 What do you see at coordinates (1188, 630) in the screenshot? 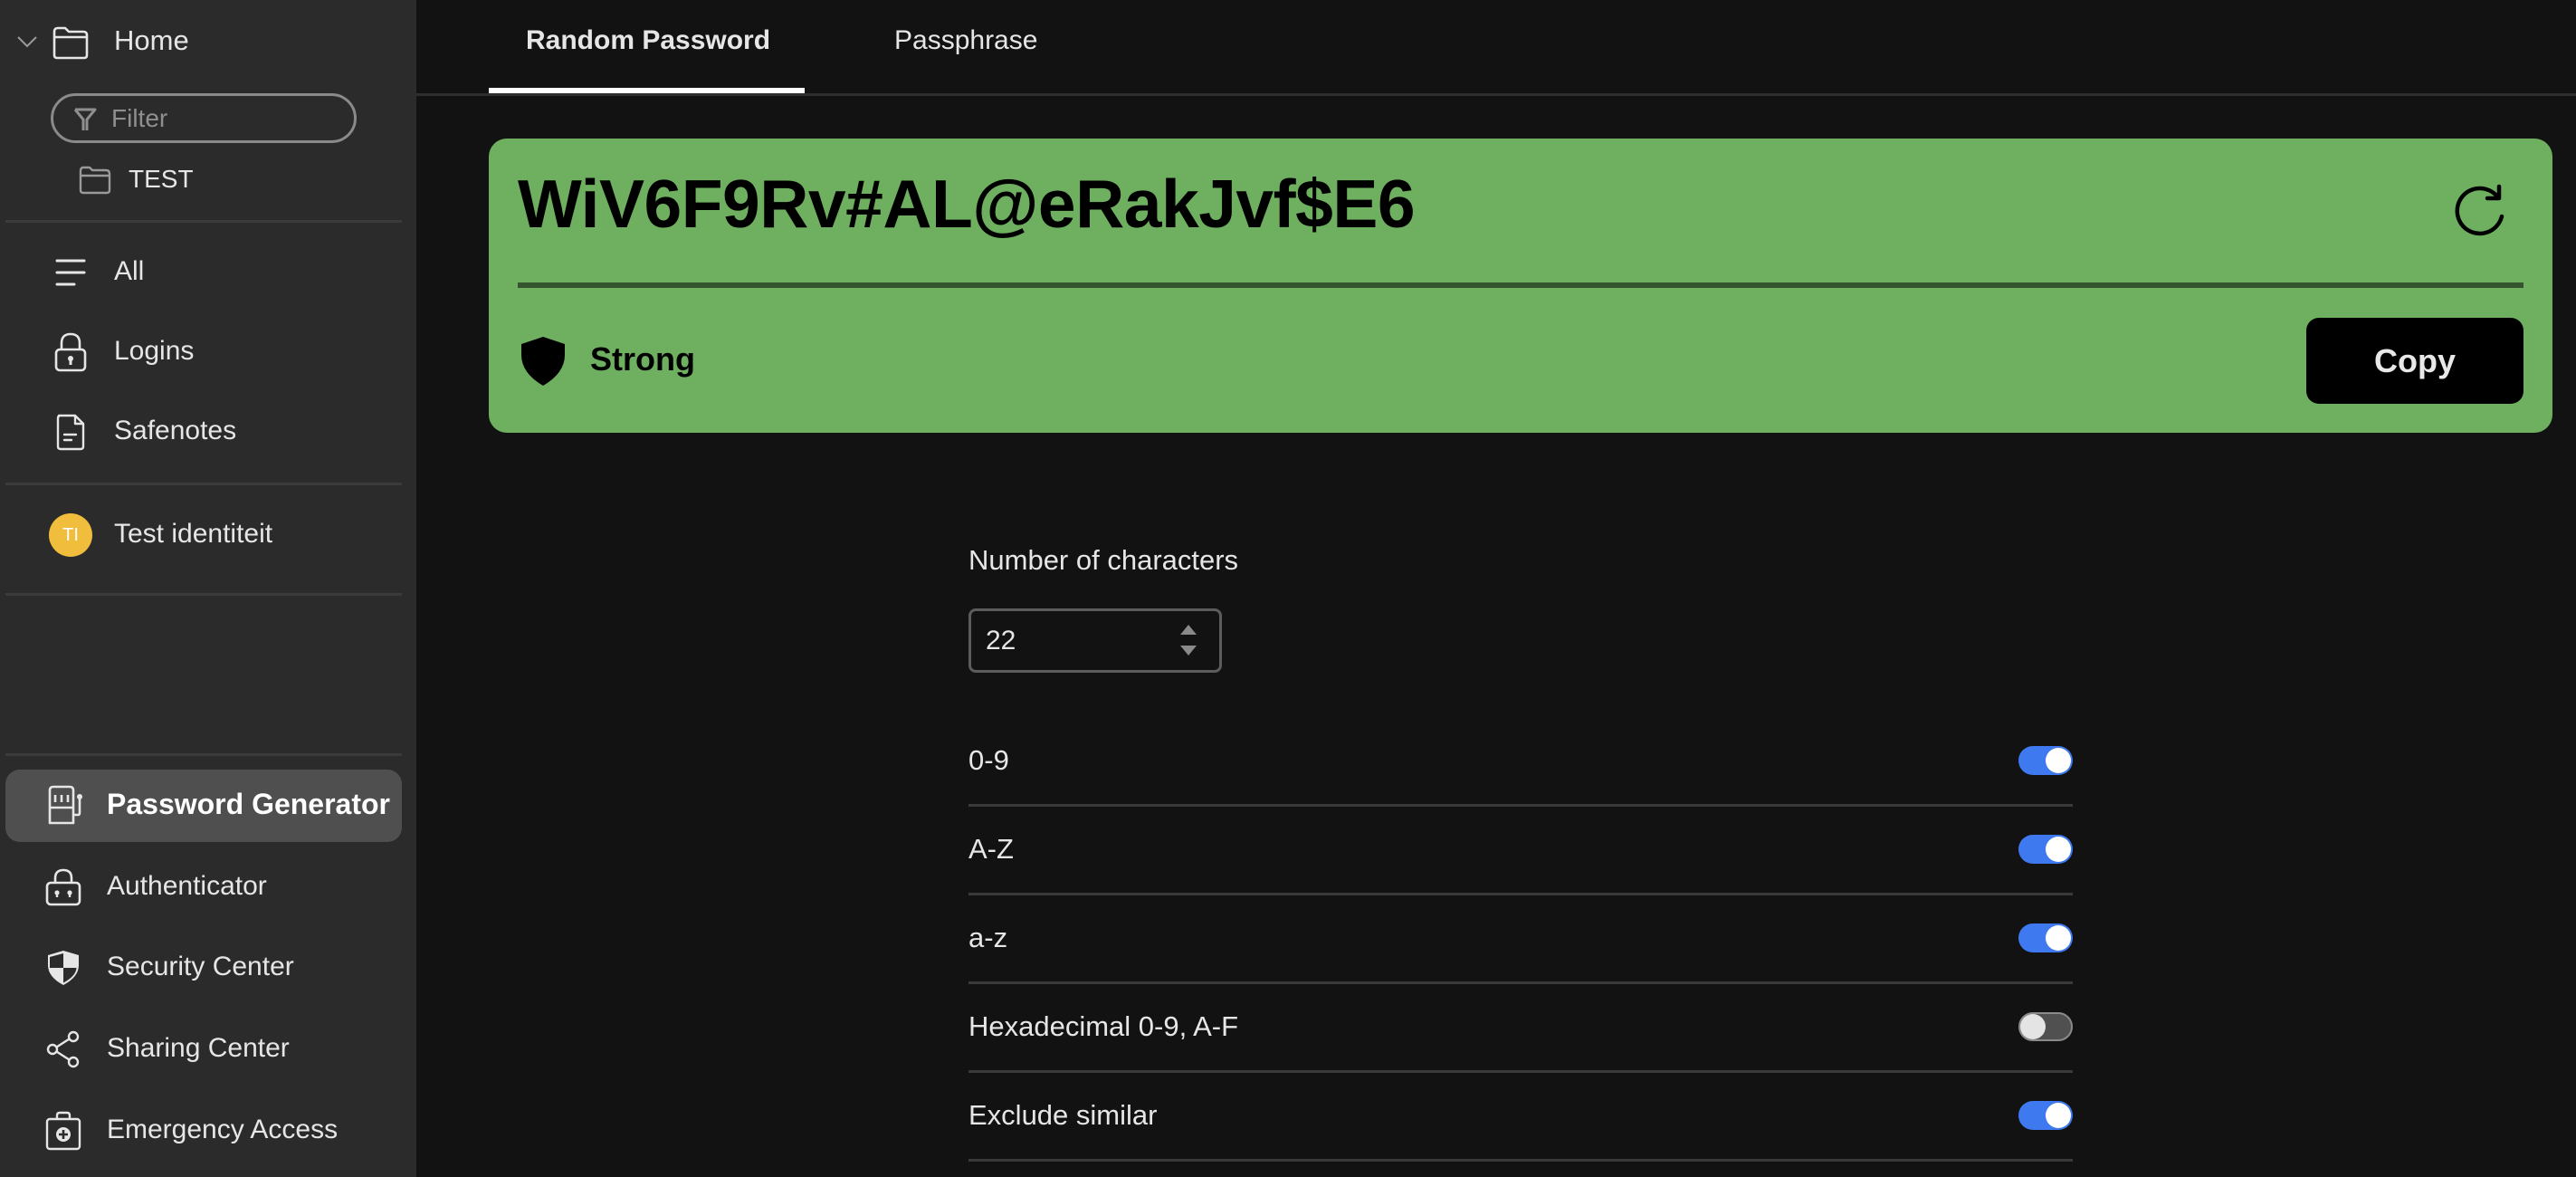
I see `increment-arrow-icon` at bounding box center [1188, 630].